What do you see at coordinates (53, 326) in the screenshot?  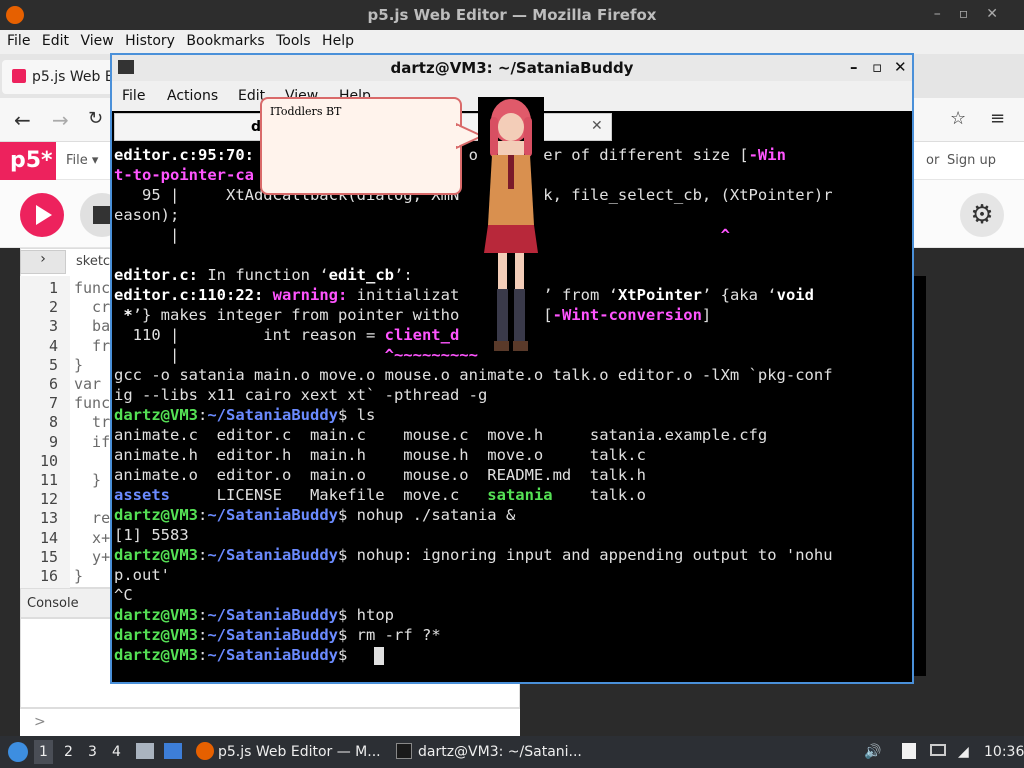 I see `line-number: 3` at bounding box center [53, 326].